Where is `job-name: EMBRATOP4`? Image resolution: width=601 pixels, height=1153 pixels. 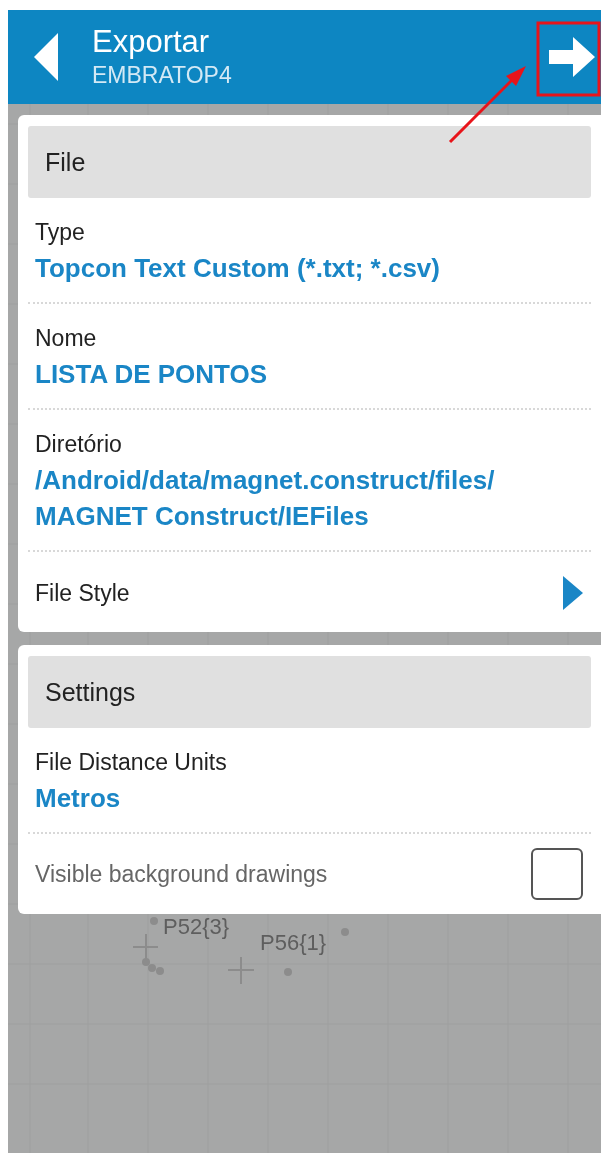 job-name: EMBRATOP4 is located at coordinates (162, 75).